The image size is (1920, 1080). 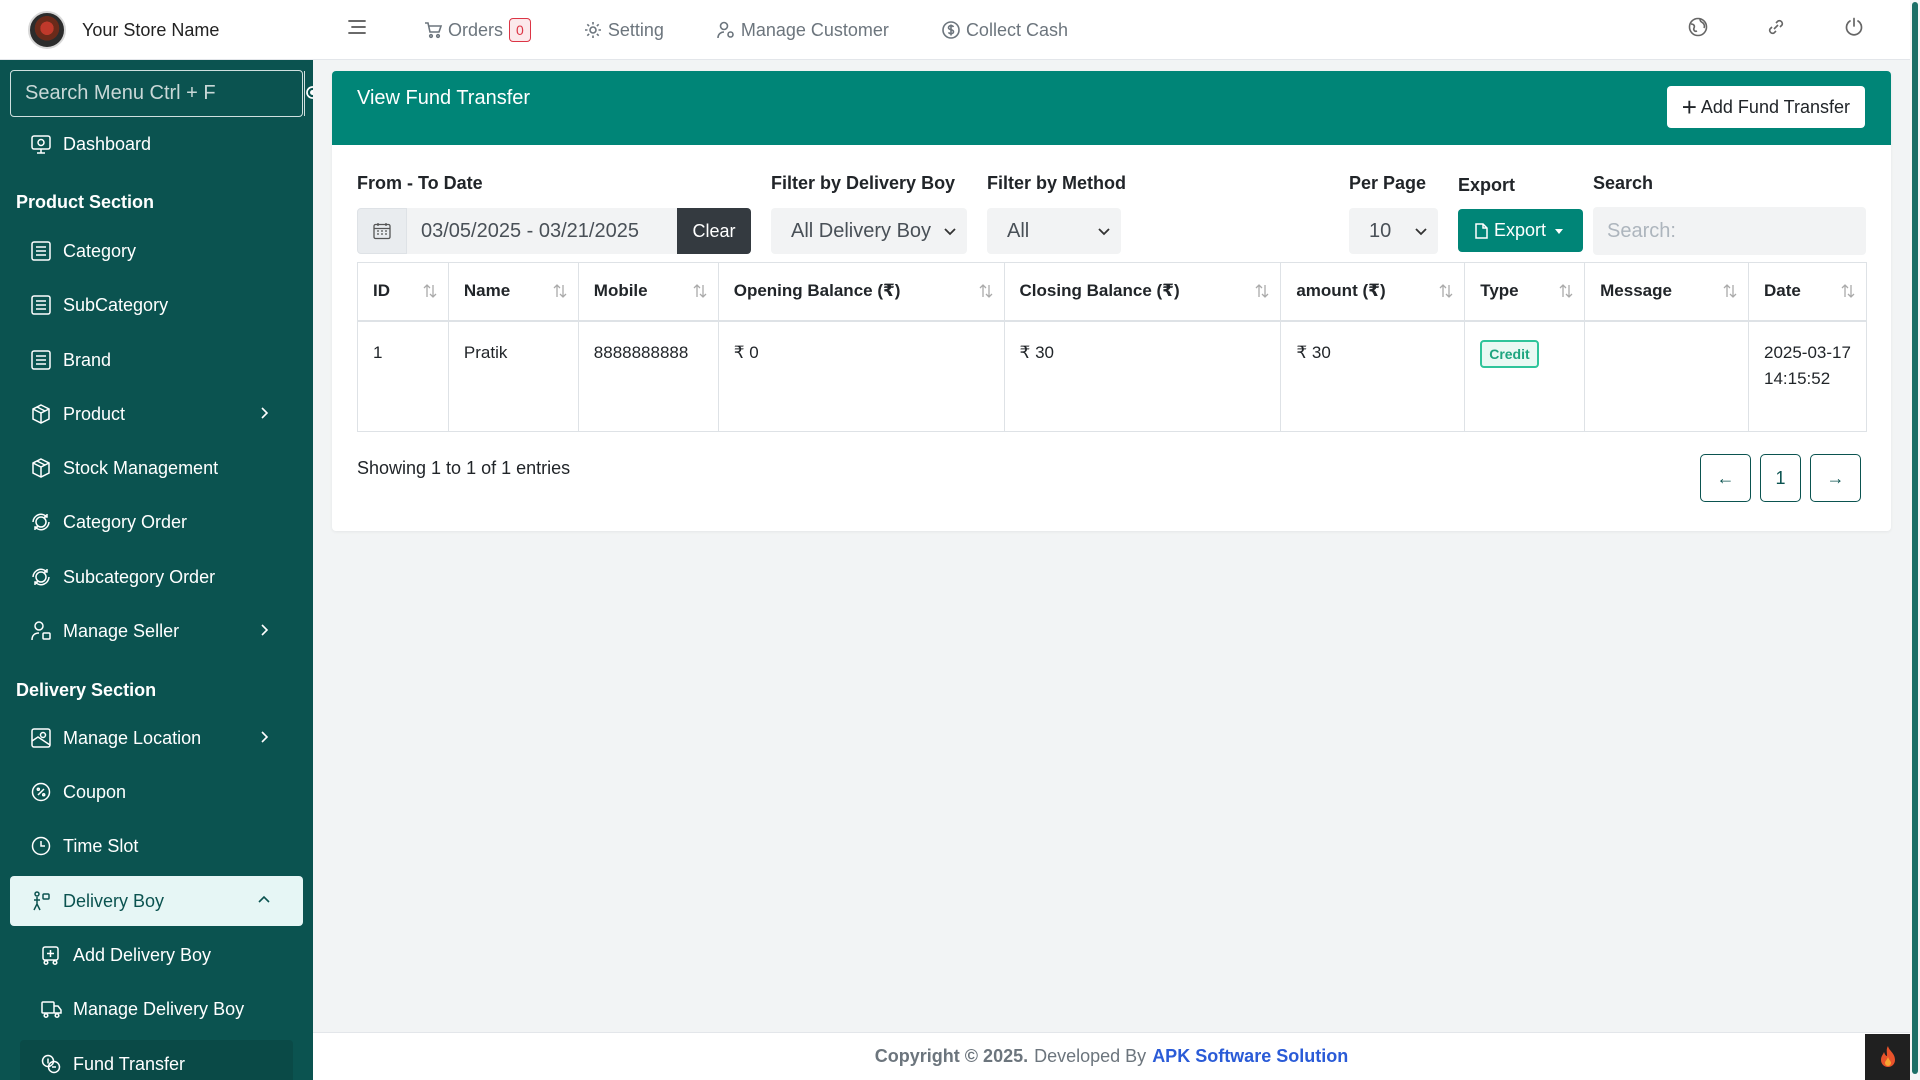 What do you see at coordinates (1559, 231) in the screenshot?
I see `caret-down-icon` at bounding box center [1559, 231].